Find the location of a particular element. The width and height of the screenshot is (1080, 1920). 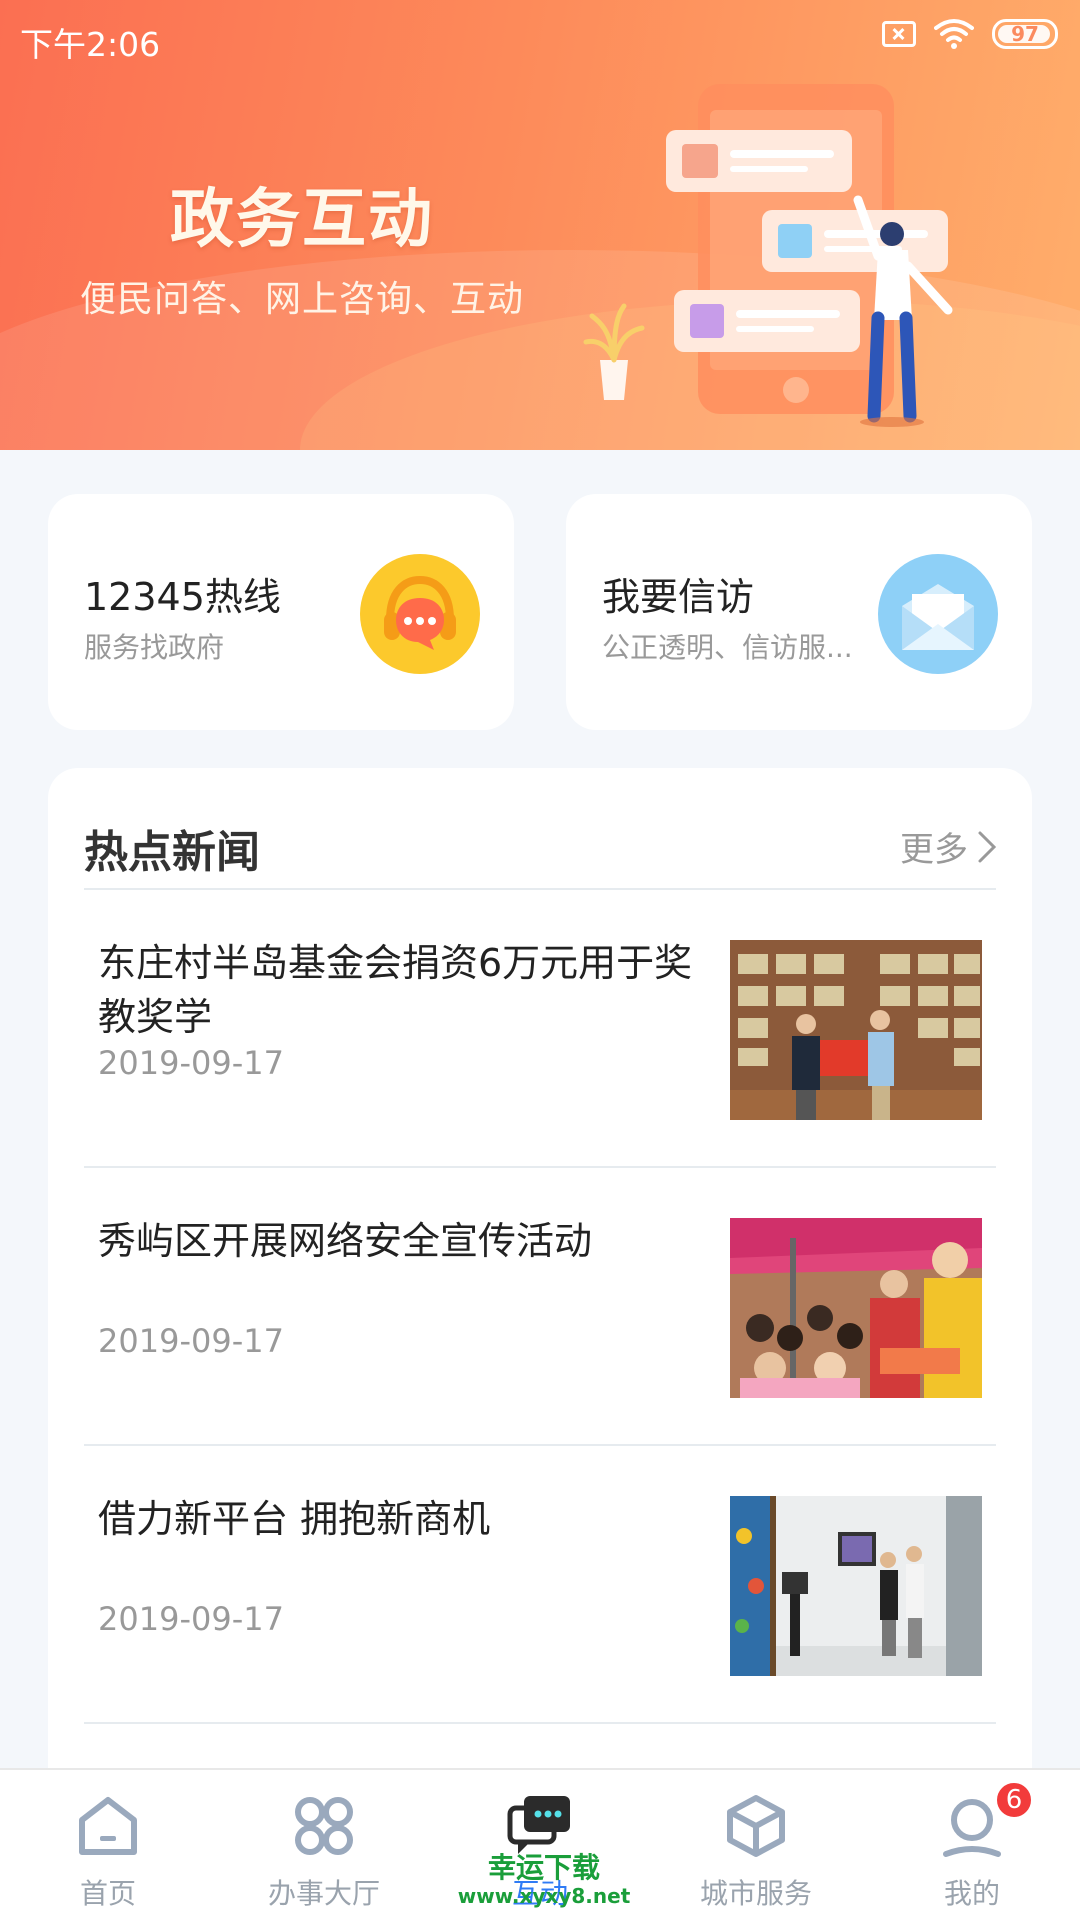

no-sim-icon is located at coordinates (899, 34).